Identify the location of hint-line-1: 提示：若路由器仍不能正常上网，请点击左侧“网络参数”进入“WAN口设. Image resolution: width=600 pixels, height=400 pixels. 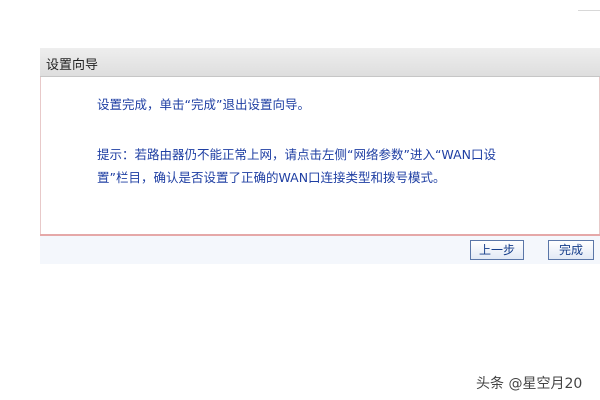
(297, 154).